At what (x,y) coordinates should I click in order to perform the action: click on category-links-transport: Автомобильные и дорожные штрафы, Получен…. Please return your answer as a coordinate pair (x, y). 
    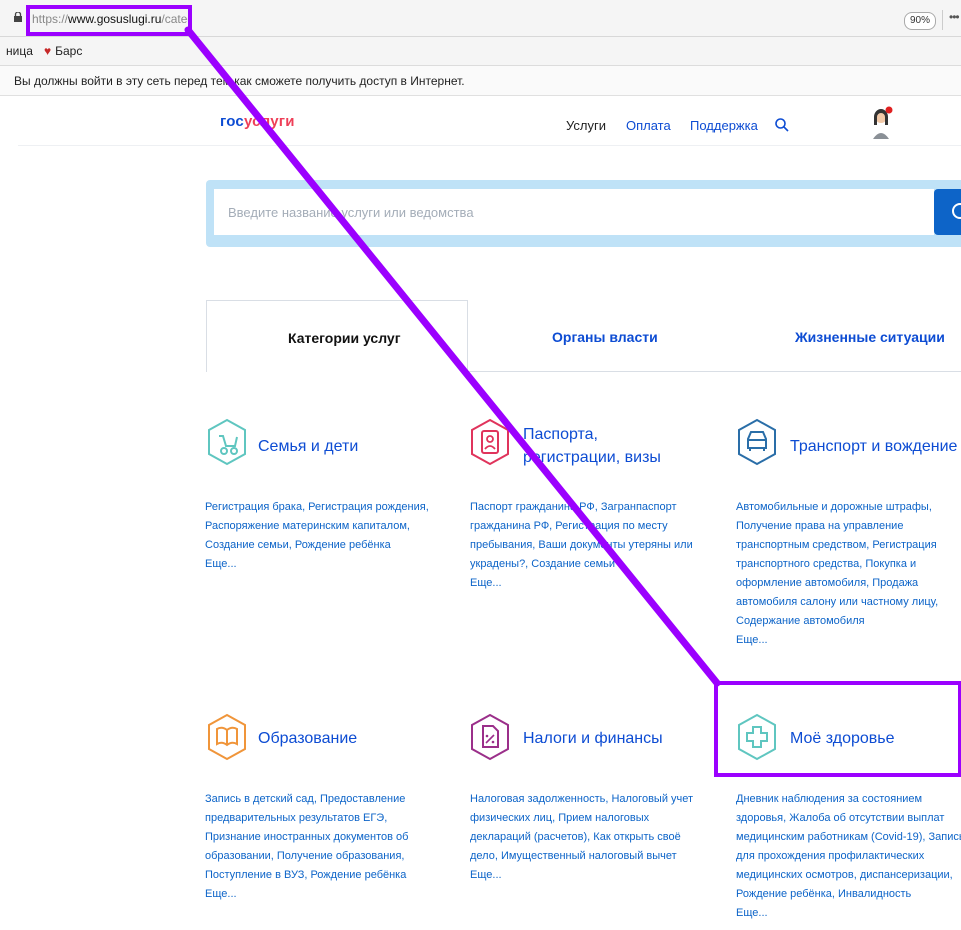
    Looking at the image, I should click on (848, 574).